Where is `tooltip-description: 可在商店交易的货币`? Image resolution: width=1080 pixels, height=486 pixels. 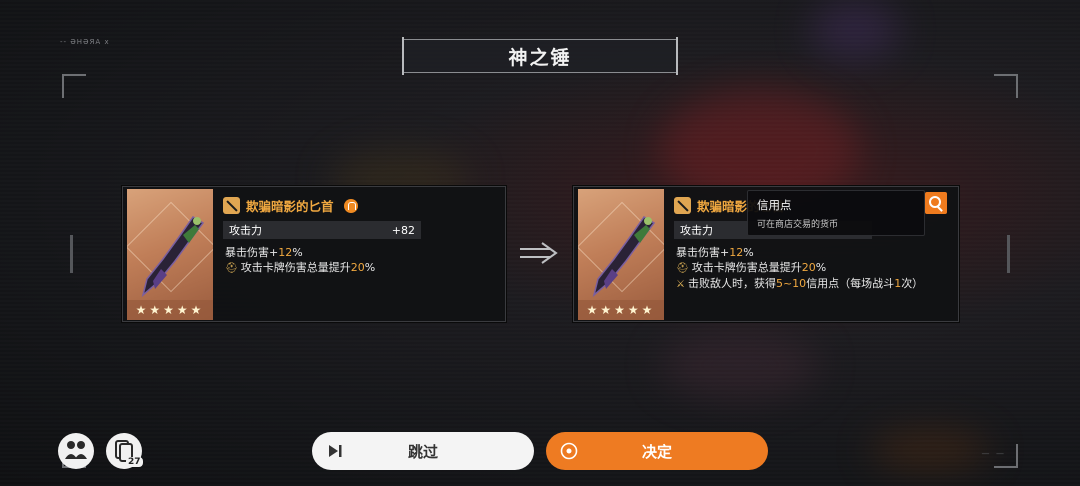 tooltip-description: 可在商店交易的货币 is located at coordinates (798, 225).